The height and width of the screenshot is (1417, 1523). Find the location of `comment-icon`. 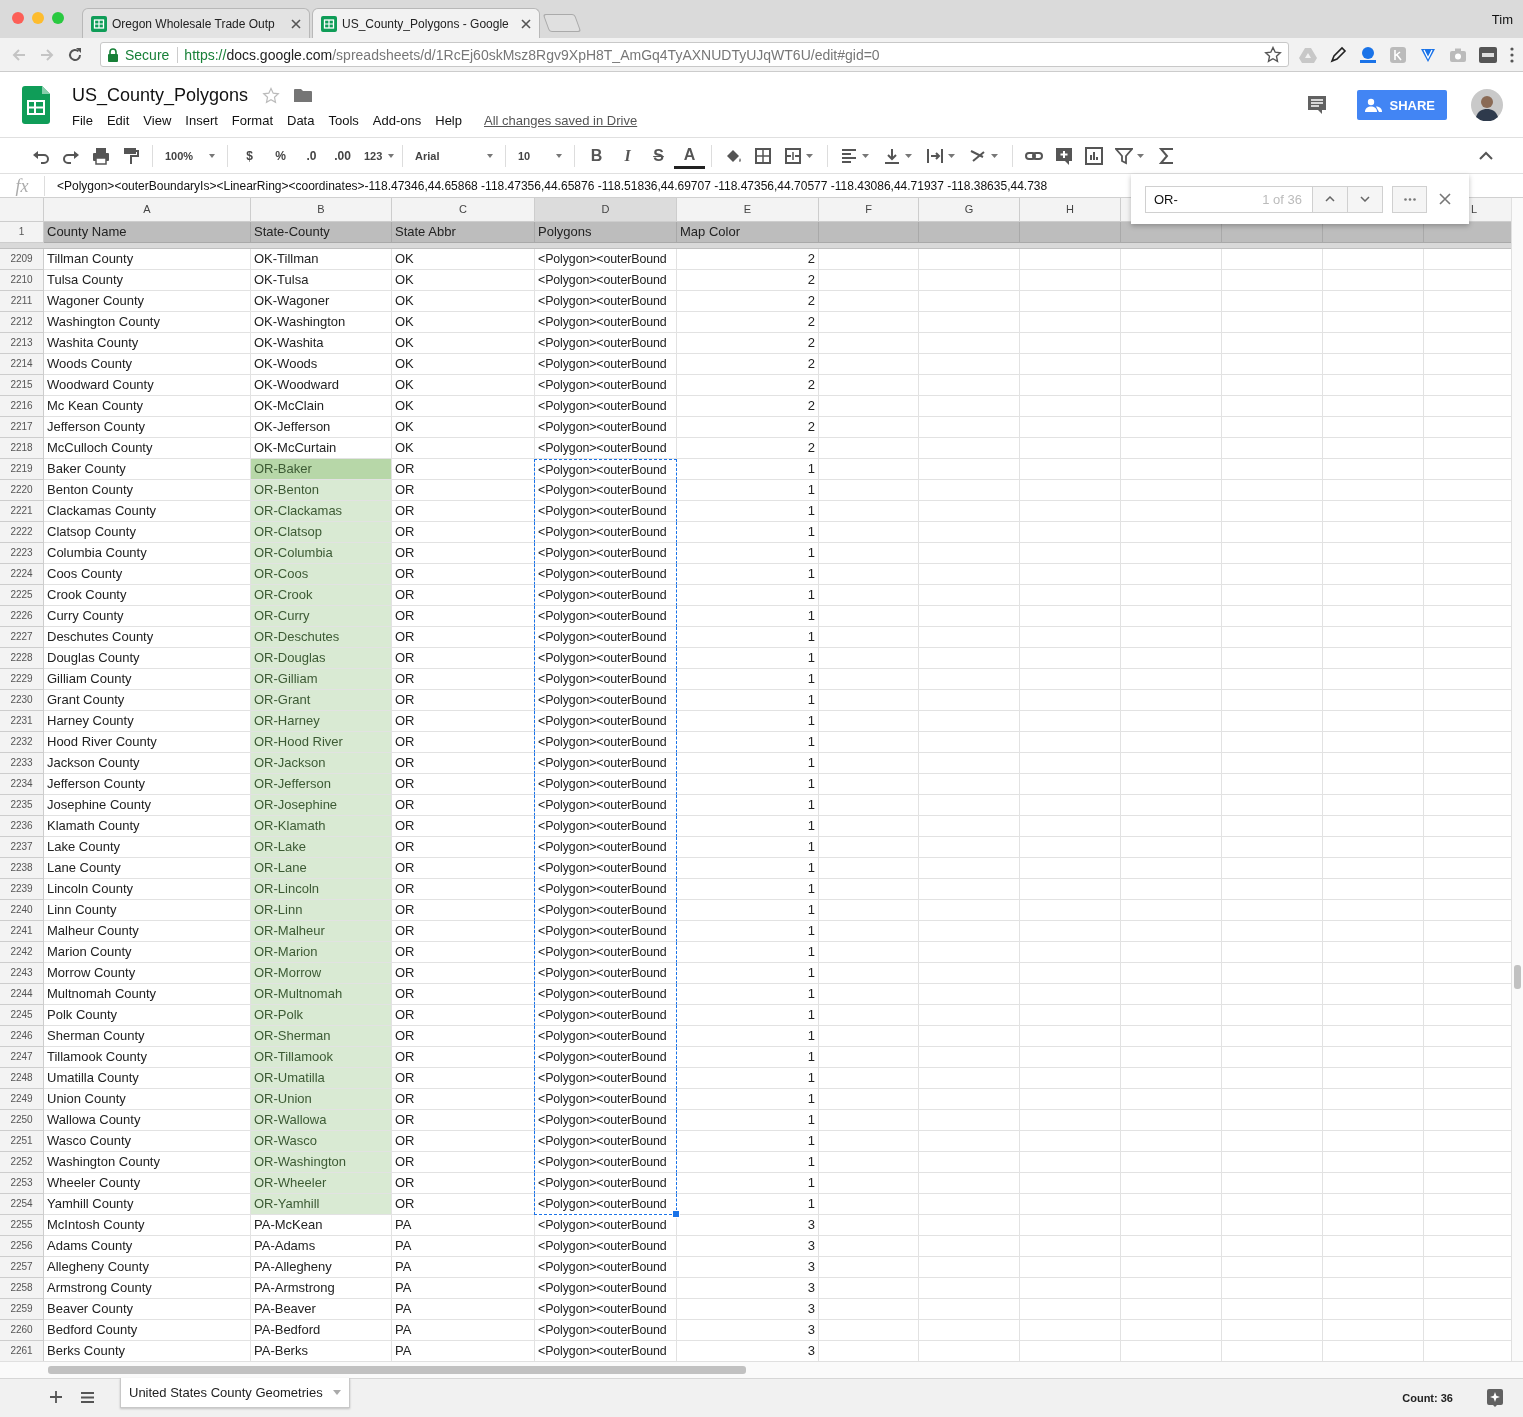

comment-icon is located at coordinates (1317, 105).